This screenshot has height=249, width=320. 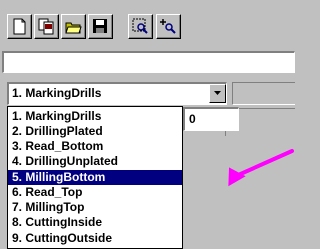 I want to click on open-folder-icon, so click(x=73, y=28).